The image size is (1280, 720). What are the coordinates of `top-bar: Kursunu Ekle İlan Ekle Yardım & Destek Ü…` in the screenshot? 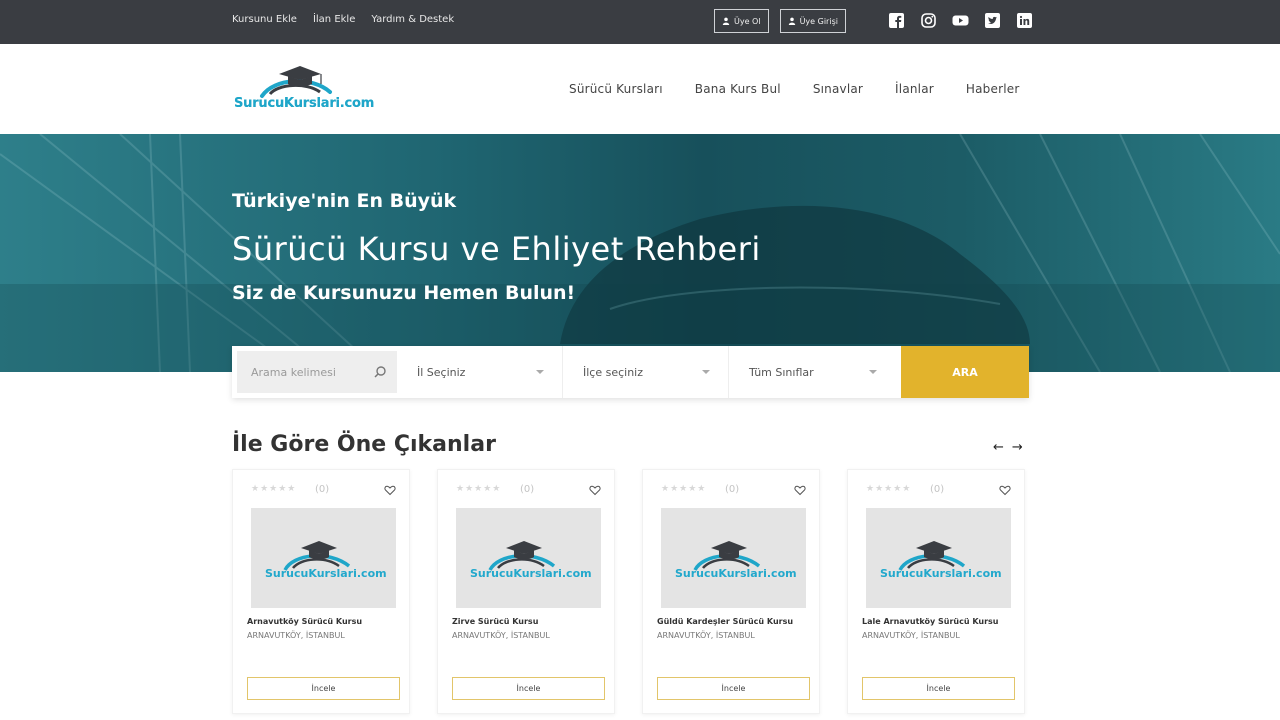 It's located at (640, 22).